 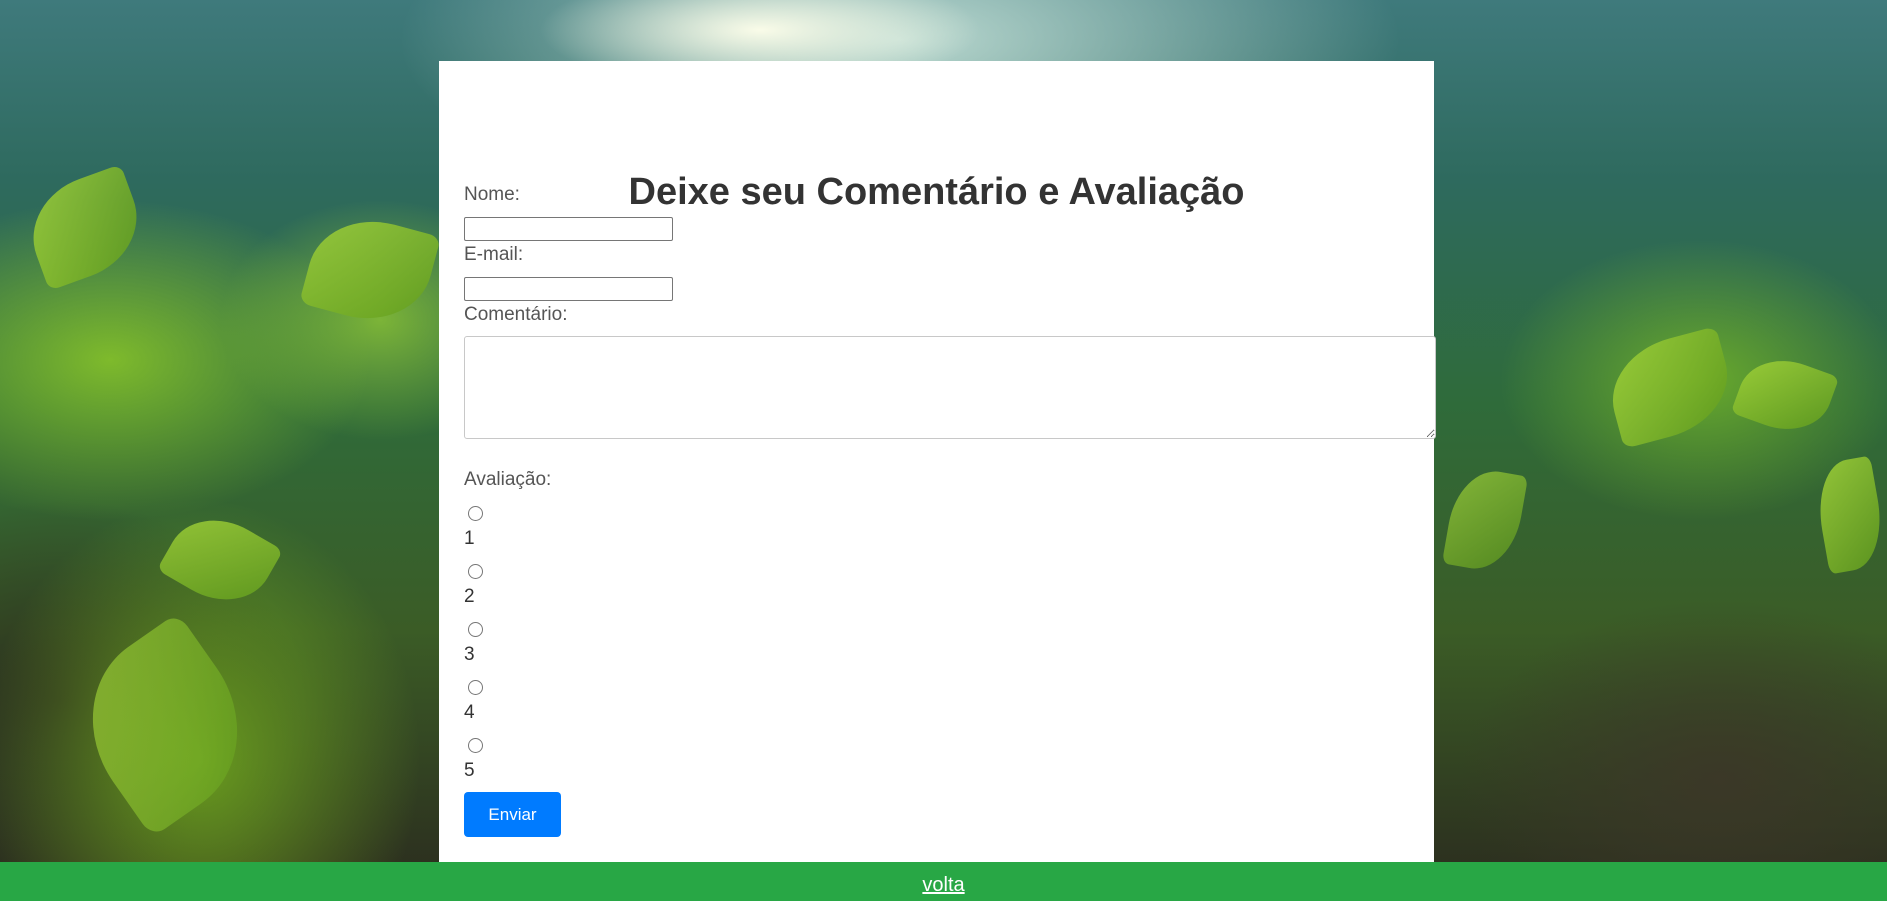 What do you see at coordinates (494, 254) in the screenshot?
I see `email-label: E-mail:` at bounding box center [494, 254].